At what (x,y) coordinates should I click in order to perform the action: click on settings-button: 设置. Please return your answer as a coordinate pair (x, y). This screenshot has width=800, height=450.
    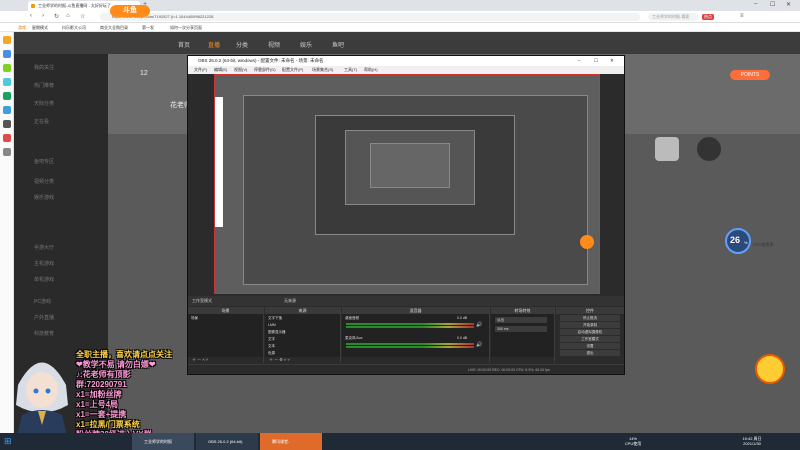
    Looking at the image, I should click on (590, 346).